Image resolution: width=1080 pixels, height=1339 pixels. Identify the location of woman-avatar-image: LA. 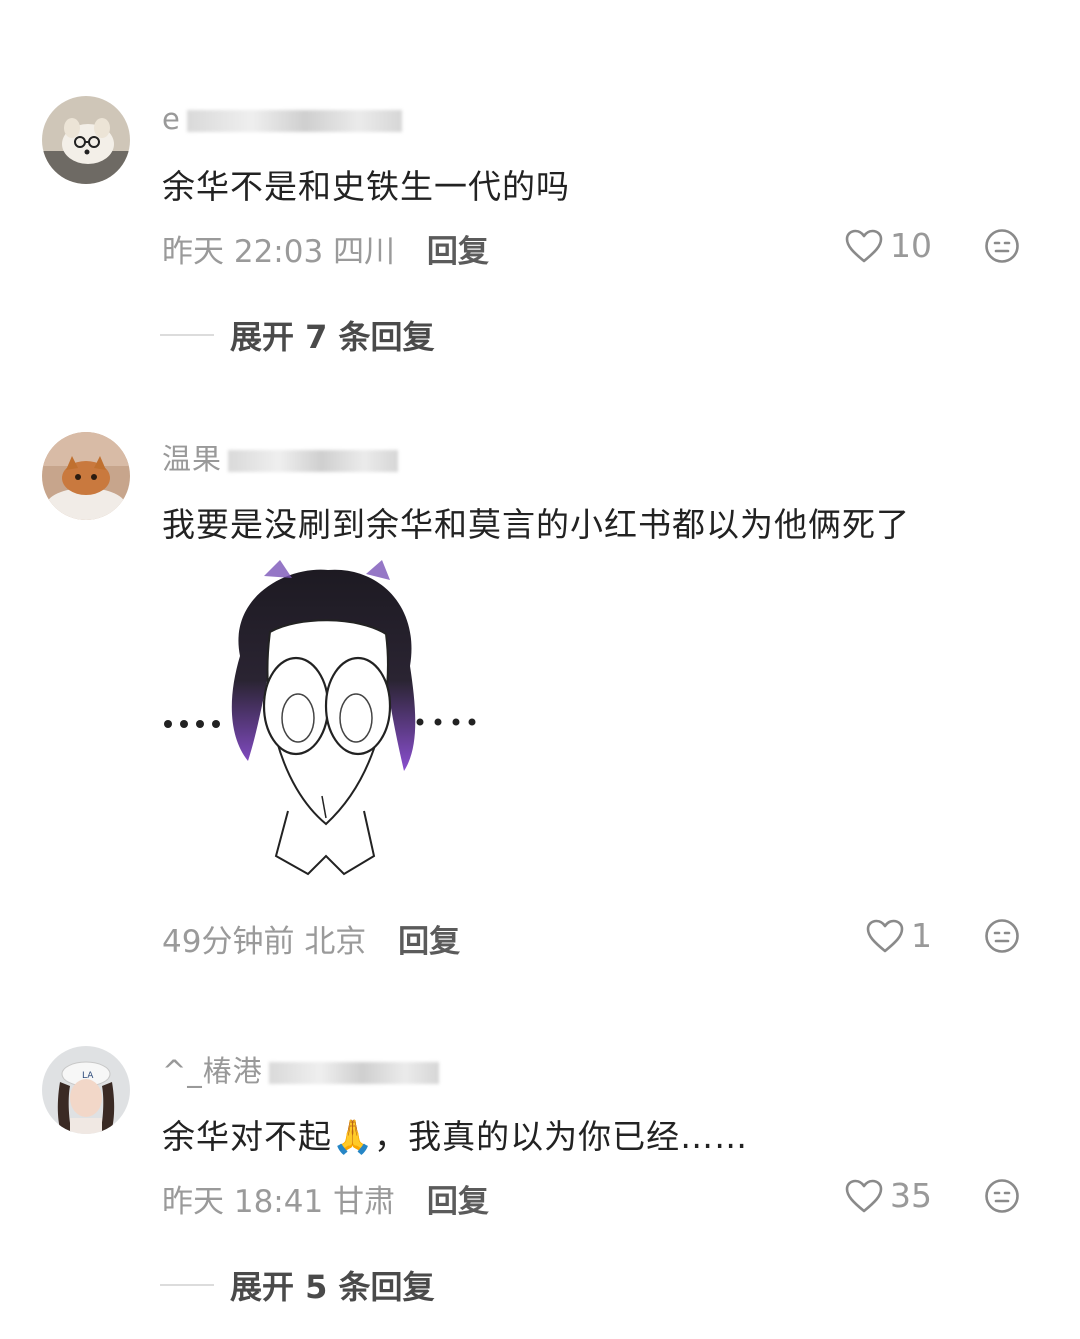
(86, 1090).